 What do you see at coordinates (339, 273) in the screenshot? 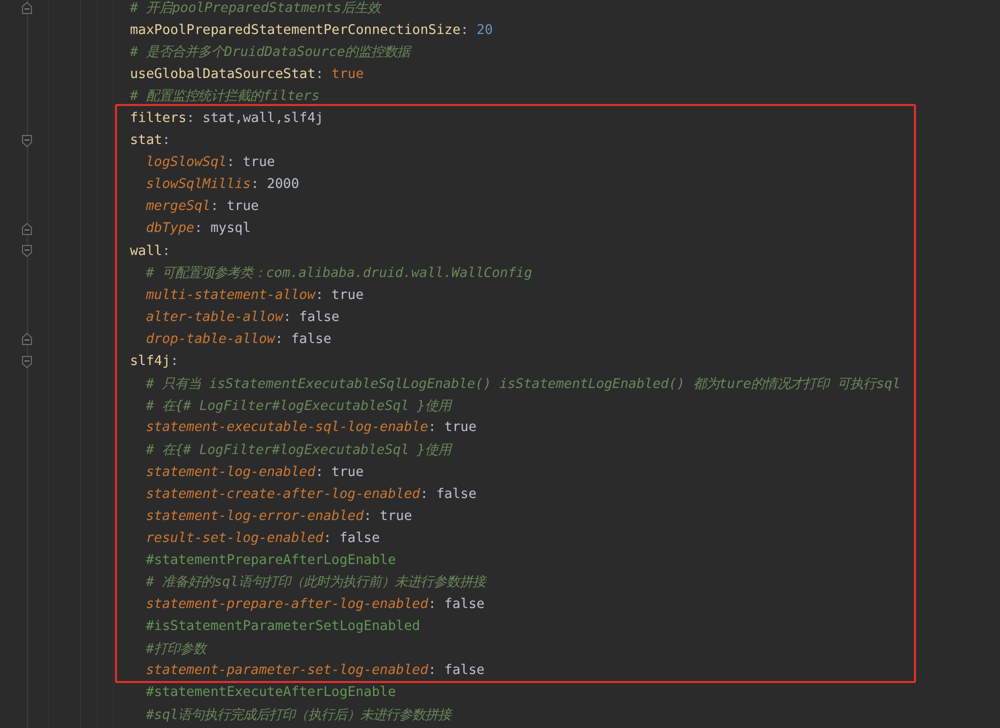
I see `code-comment: # 可配置项参考类：com.alibaba.druid.wall.WallConfig` at bounding box center [339, 273].